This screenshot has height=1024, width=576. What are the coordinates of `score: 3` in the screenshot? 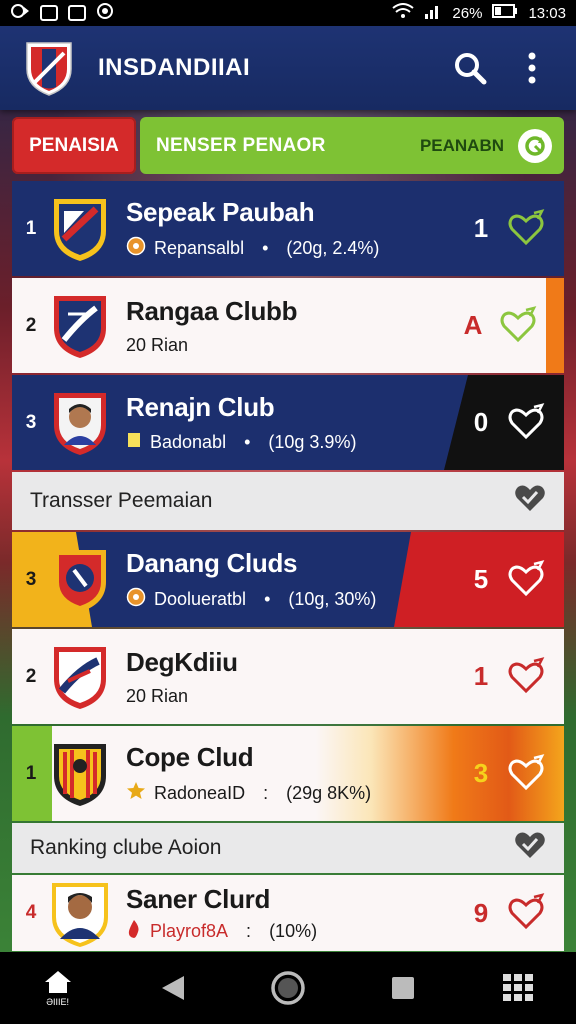 It's located at (481, 773).